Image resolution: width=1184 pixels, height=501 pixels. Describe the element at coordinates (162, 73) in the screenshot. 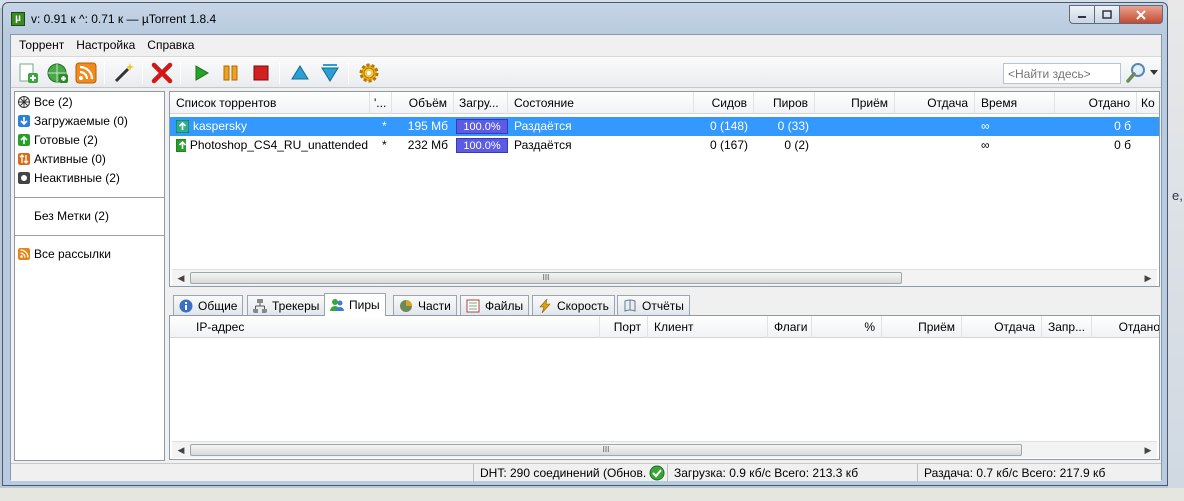

I see `remove-button` at that location.